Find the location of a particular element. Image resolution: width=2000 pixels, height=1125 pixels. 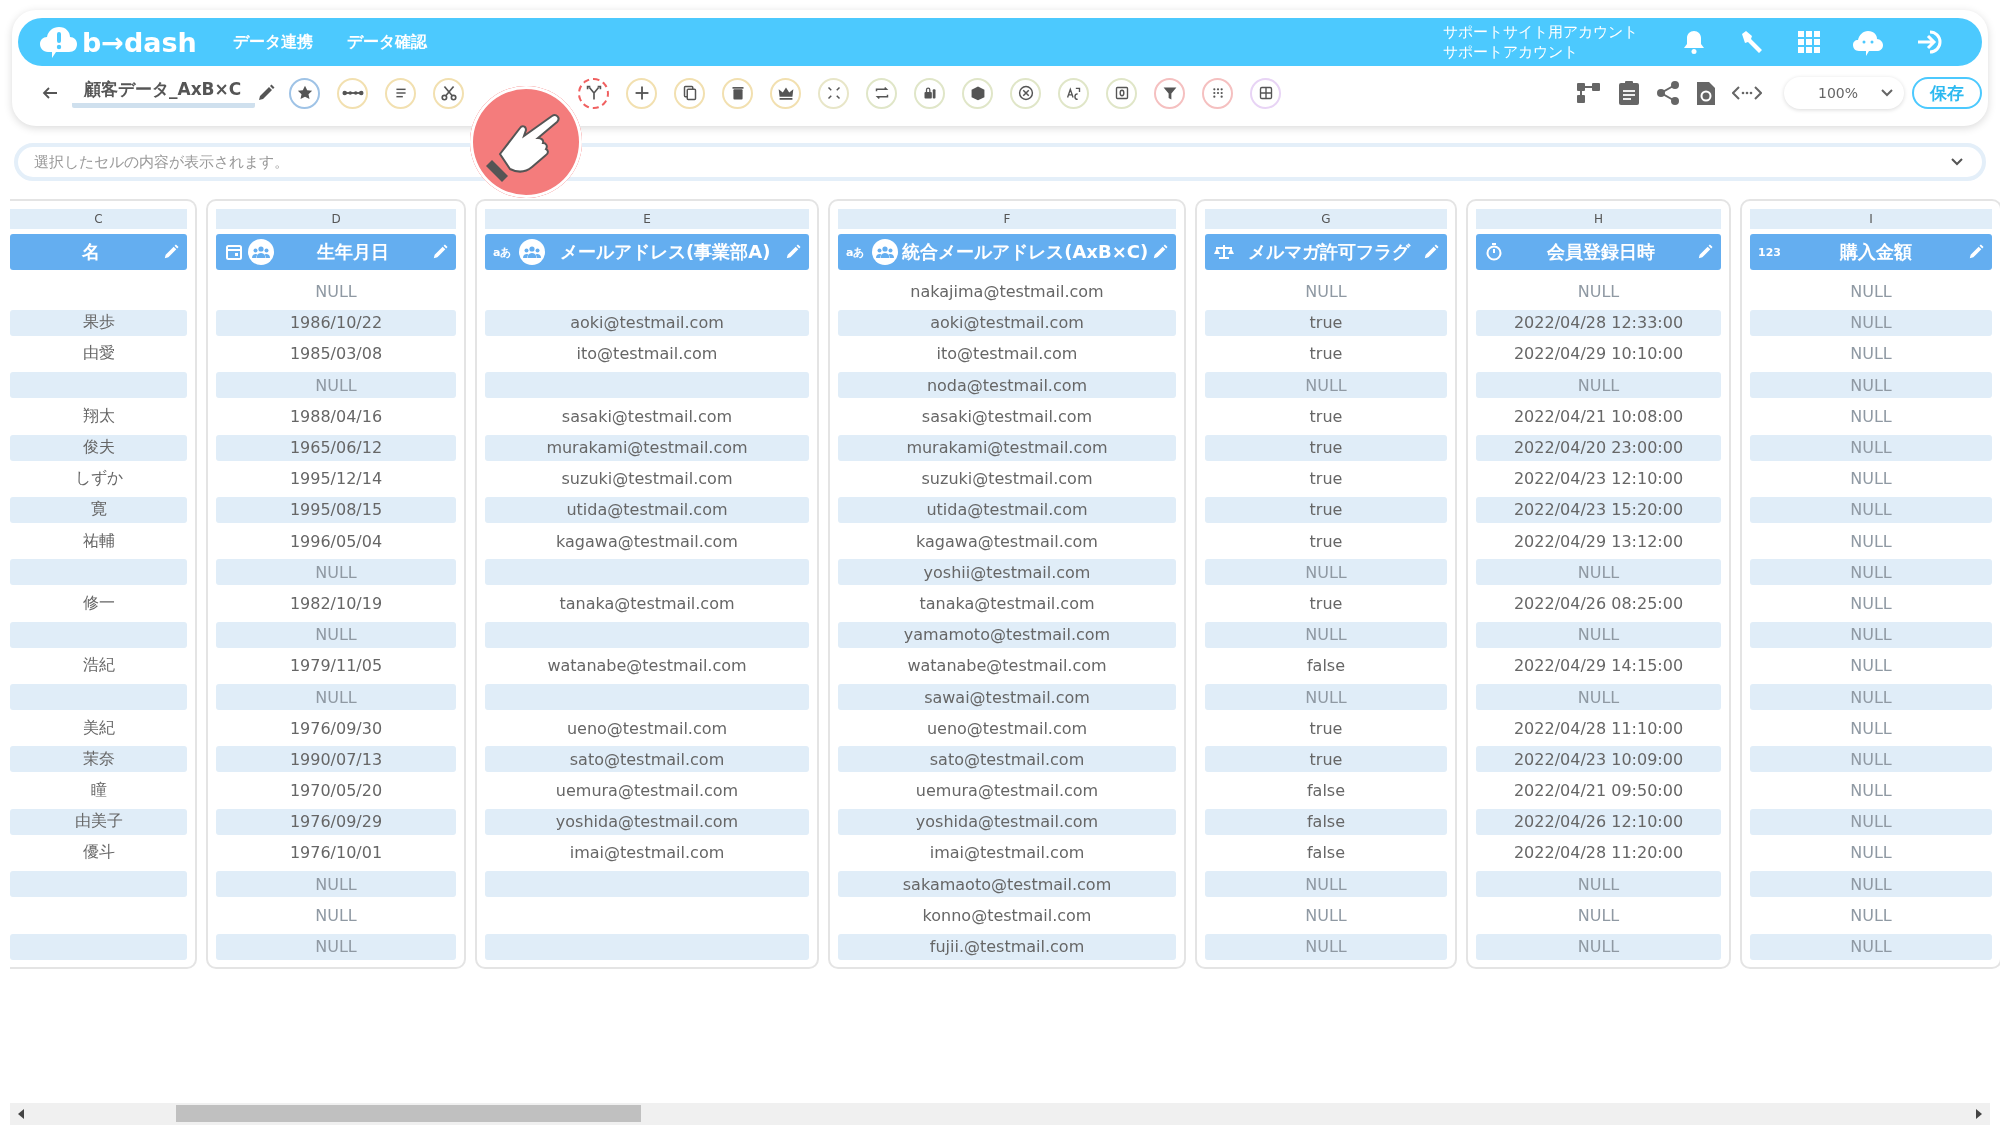

table-cell-text: 2022/04/29 13:12:00 is located at coordinates (1598, 541).